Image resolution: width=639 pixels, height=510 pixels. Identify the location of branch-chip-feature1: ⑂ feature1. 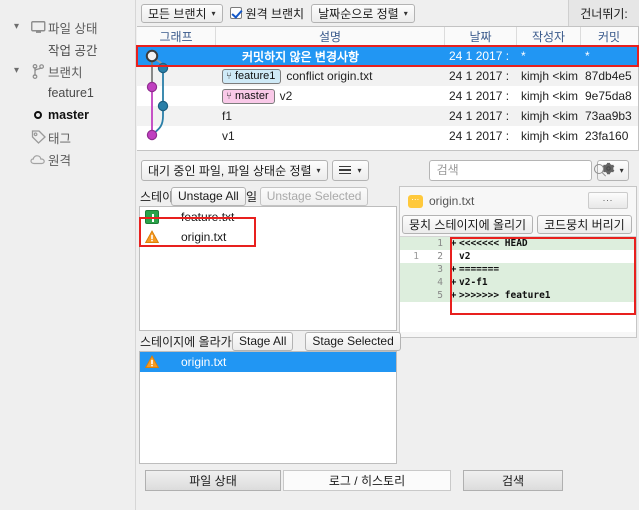
(252, 76).